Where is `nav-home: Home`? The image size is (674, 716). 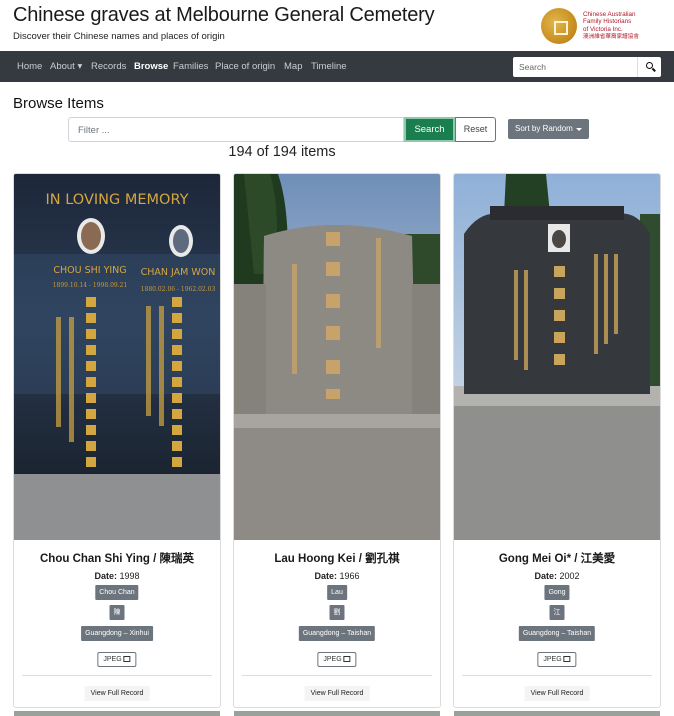
nav-home: Home is located at coordinates (29, 66).